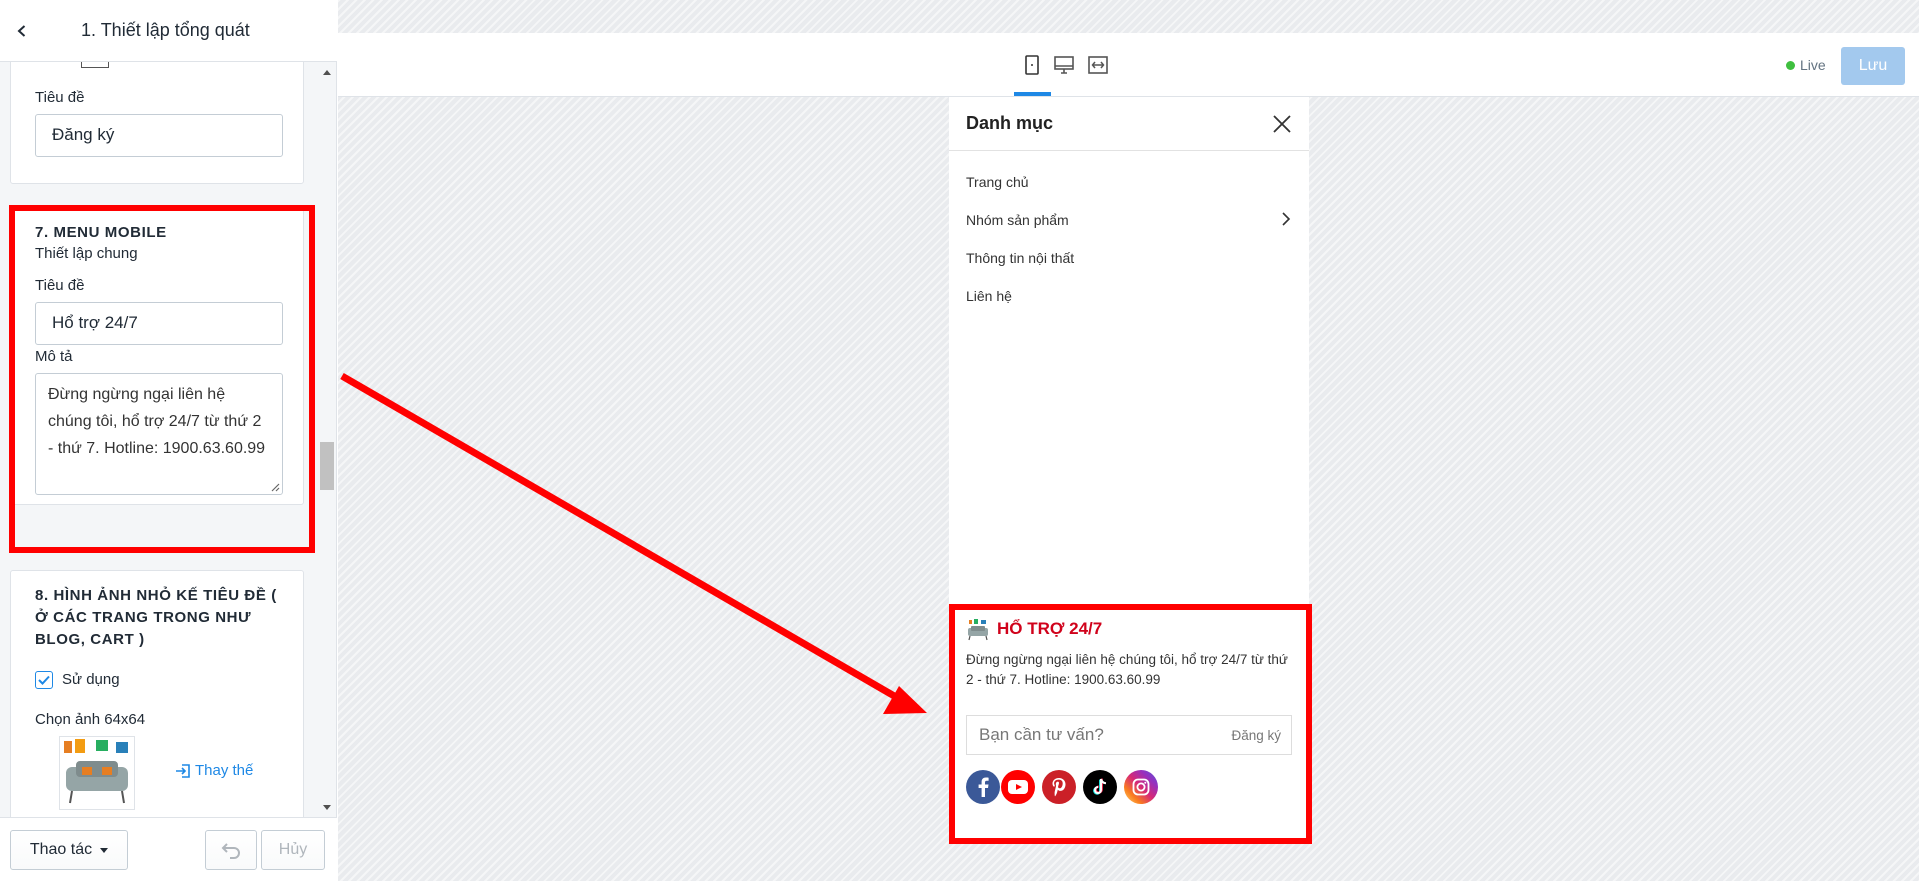  I want to click on check-icon, so click(44, 680).